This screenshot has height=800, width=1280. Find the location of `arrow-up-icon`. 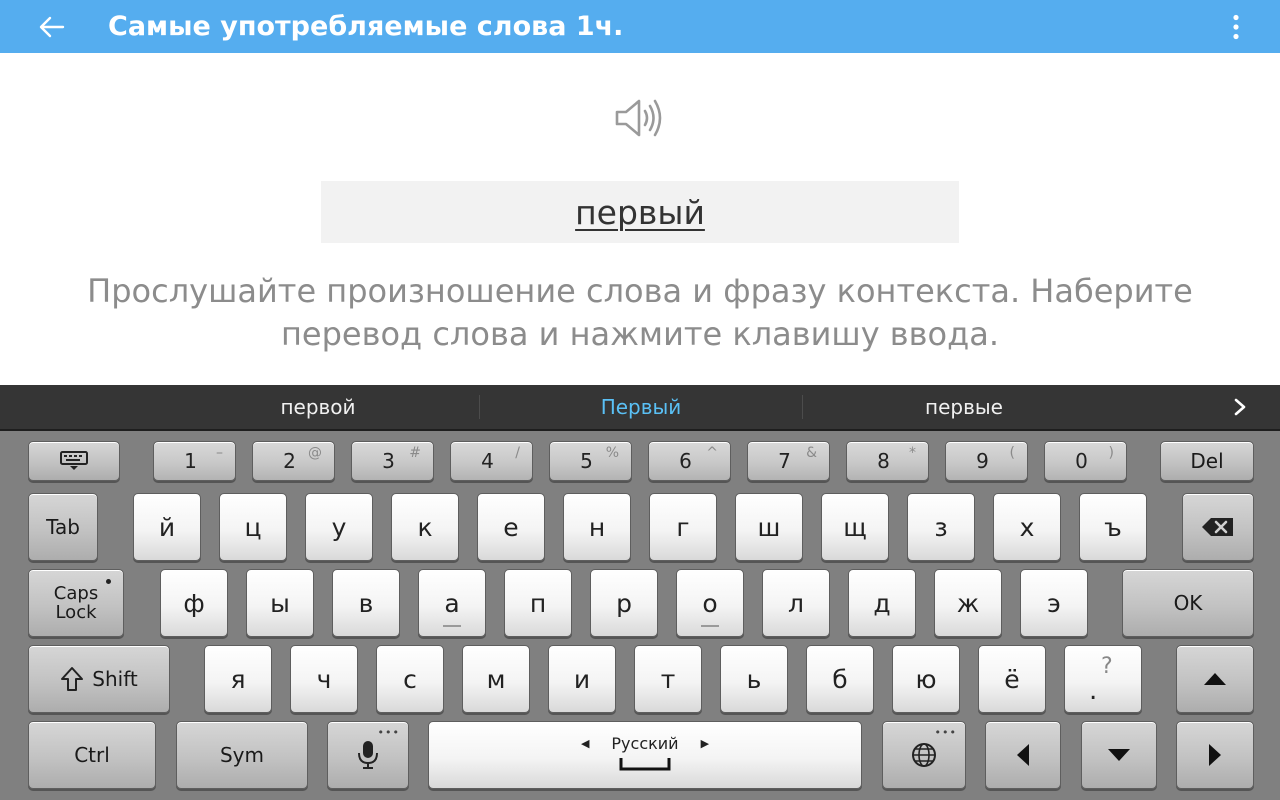

arrow-up-icon is located at coordinates (1215, 679).